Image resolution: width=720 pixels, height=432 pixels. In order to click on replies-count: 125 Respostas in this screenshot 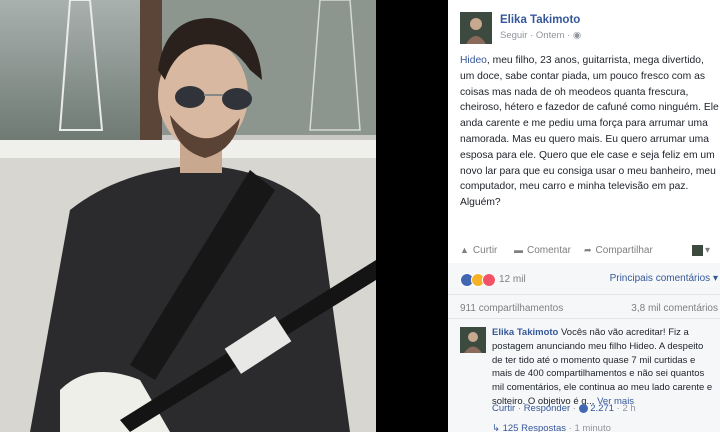, I will do `click(534, 427)`.